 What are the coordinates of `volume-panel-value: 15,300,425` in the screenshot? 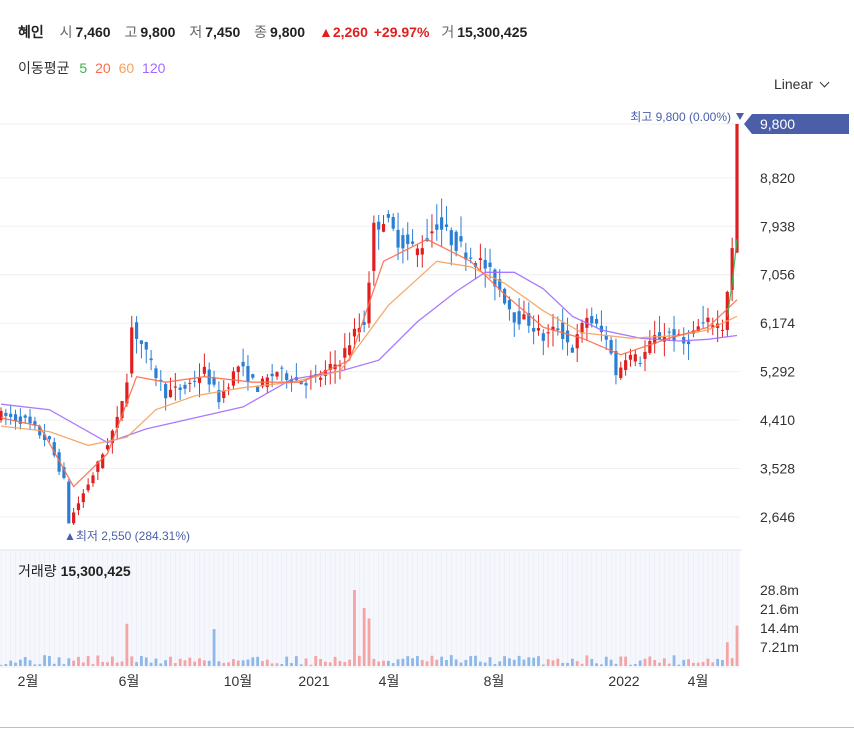 It's located at (95, 571).